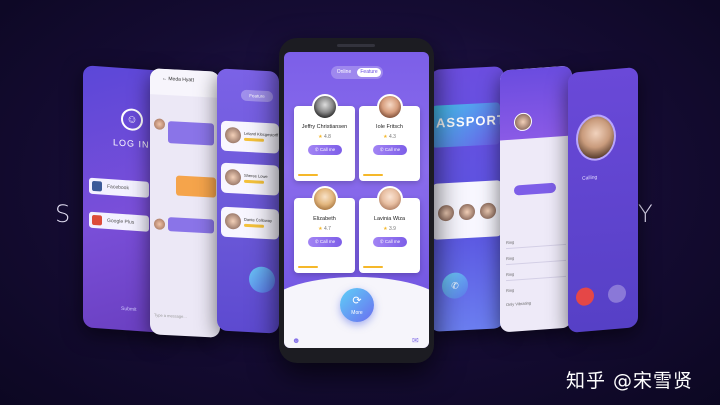 The width and height of the screenshot is (720, 405). I want to click on facebook-icon, so click(97, 186).